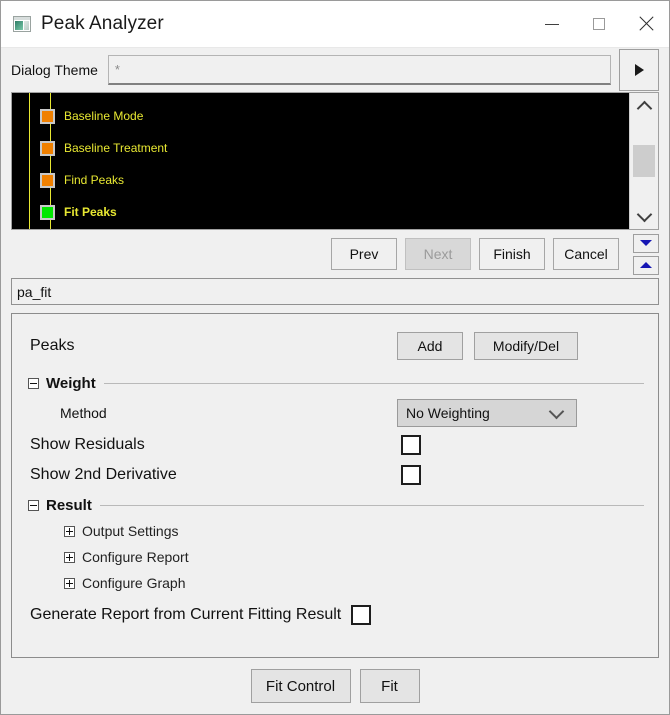 This screenshot has width=670, height=715. What do you see at coordinates (52, 345) in the screenshot?
I see `peaks-label: Peaks` at bounding box center [52, 345].